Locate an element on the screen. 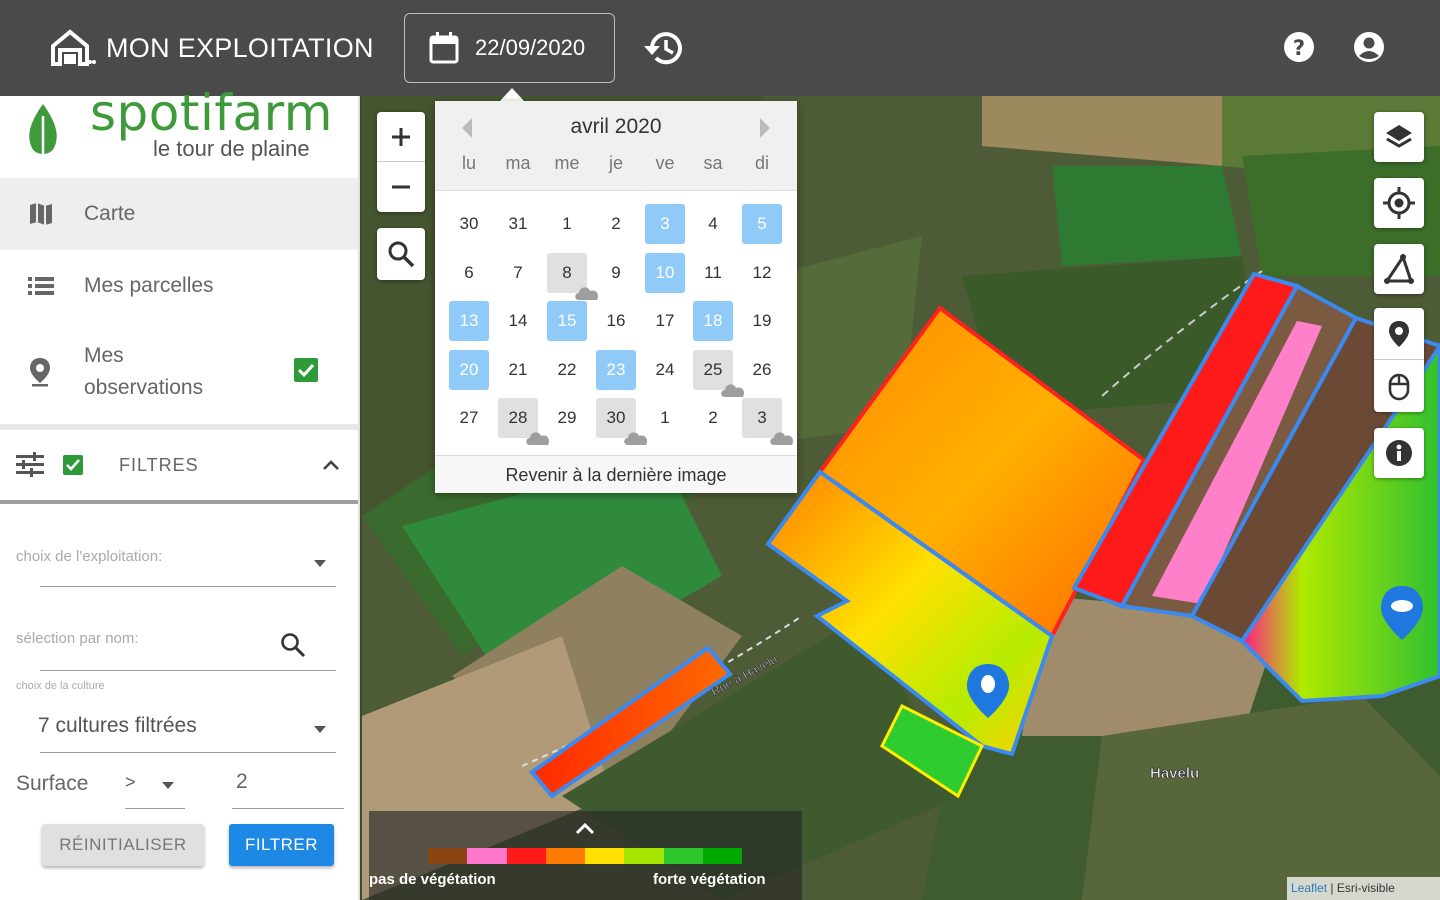  weekday-label: ma is located at coordinates (518, 163).